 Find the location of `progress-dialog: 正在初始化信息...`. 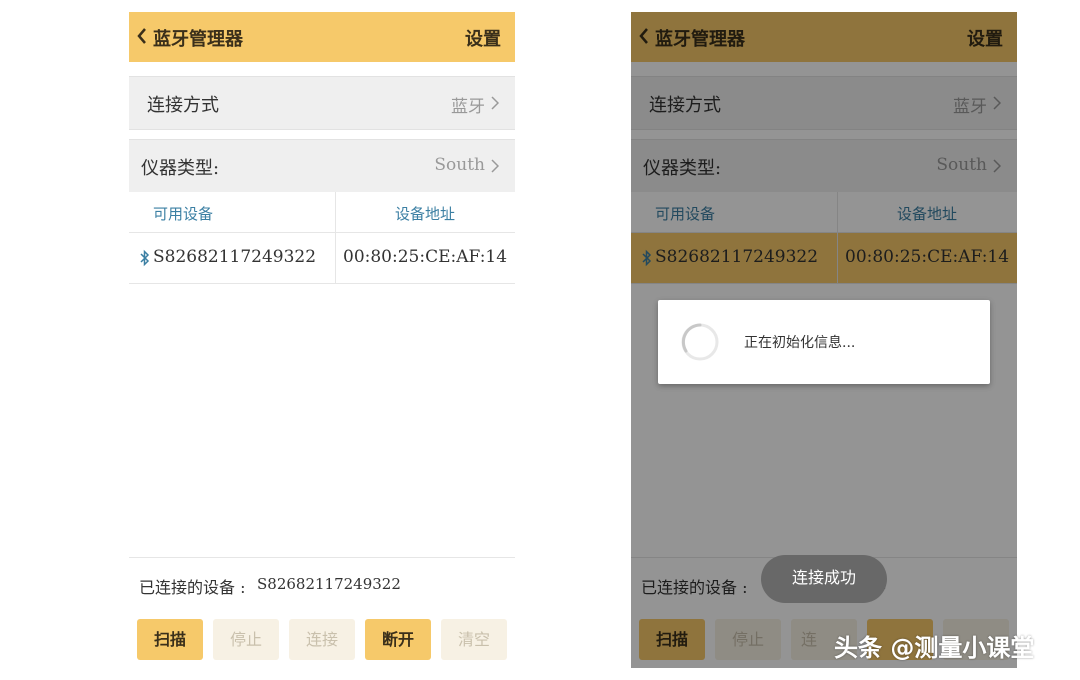

progress-dialog: 正在初始化信息... is located at coordinates (824, 342).